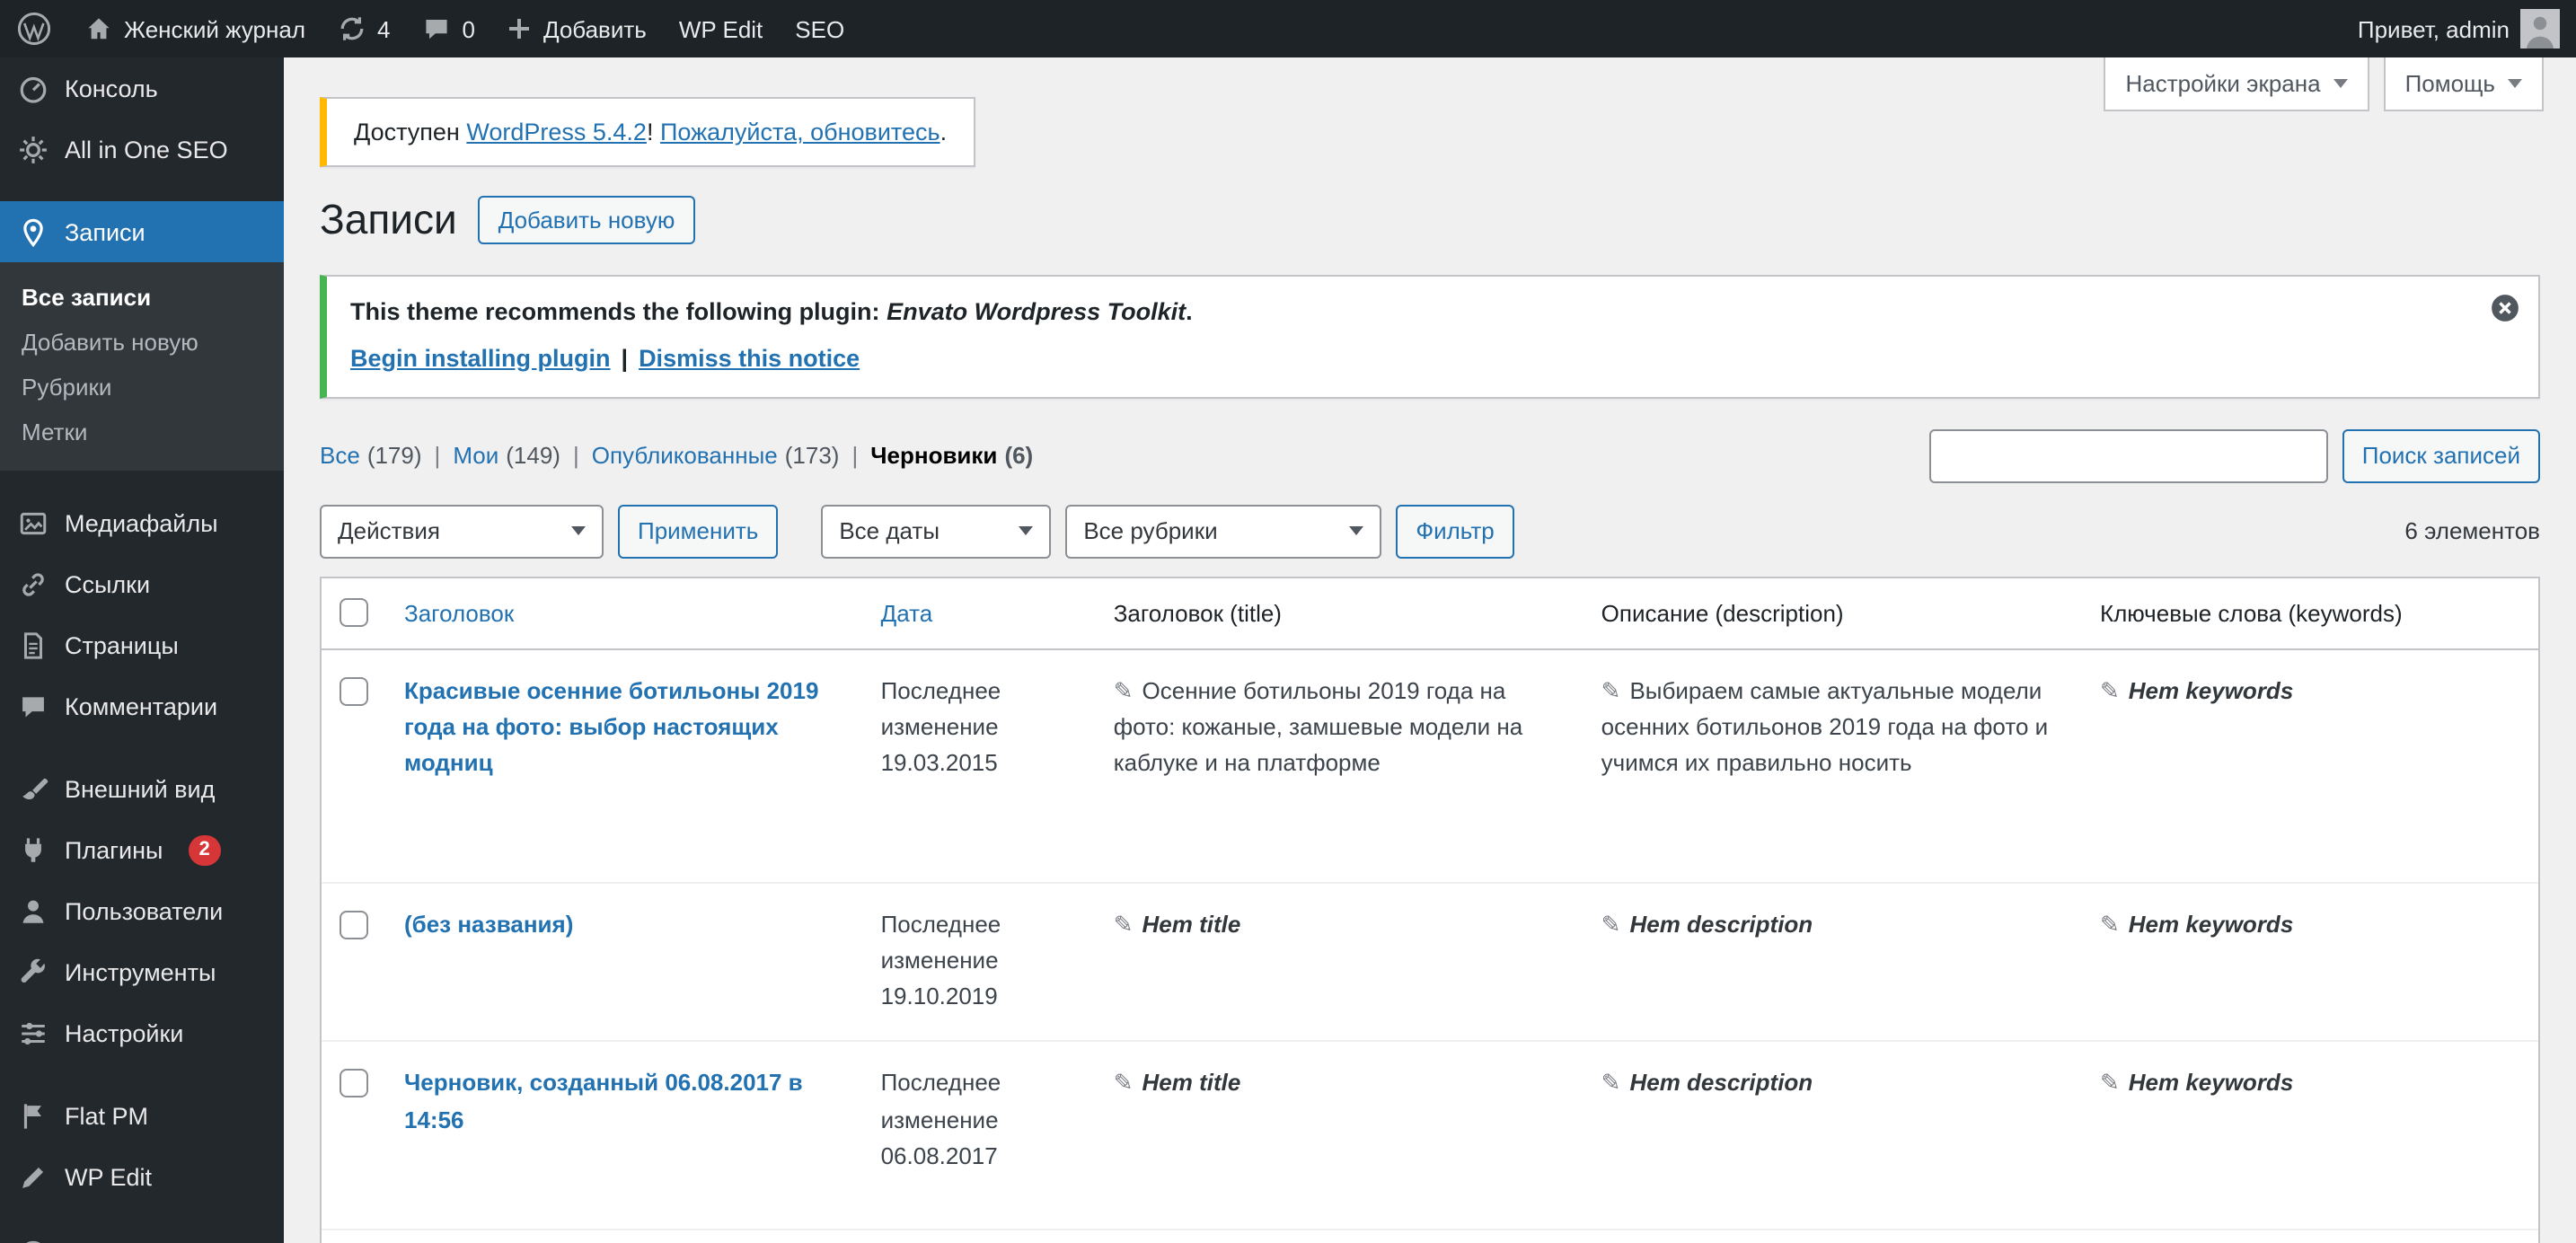 This screenshot has height=1243, width=2576. What do you see at coordinates (32, 911) in the screenshot?
I see `users-icon` at bounding box center [32, 911].